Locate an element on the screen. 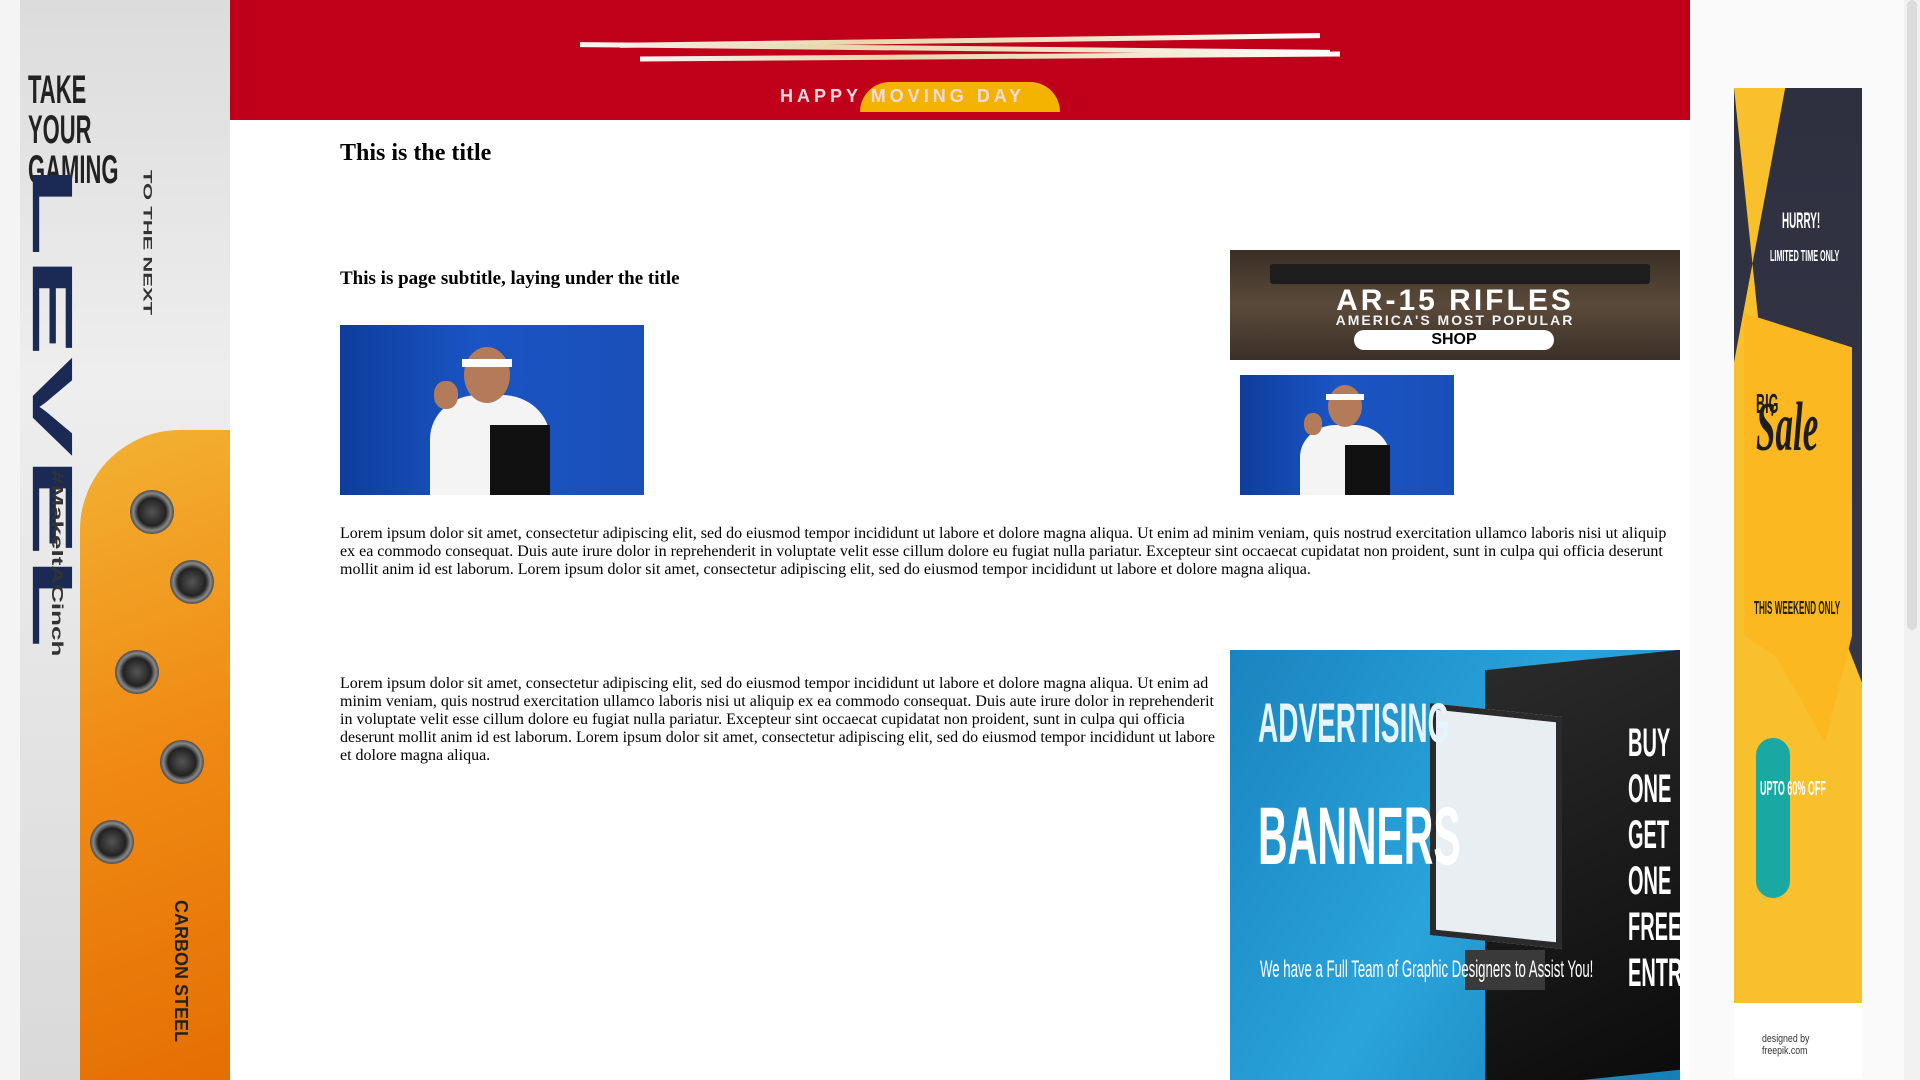 The image size is (1920, 1080). ad-headline: ADVERTISING is located at coordinates (1354, 722).